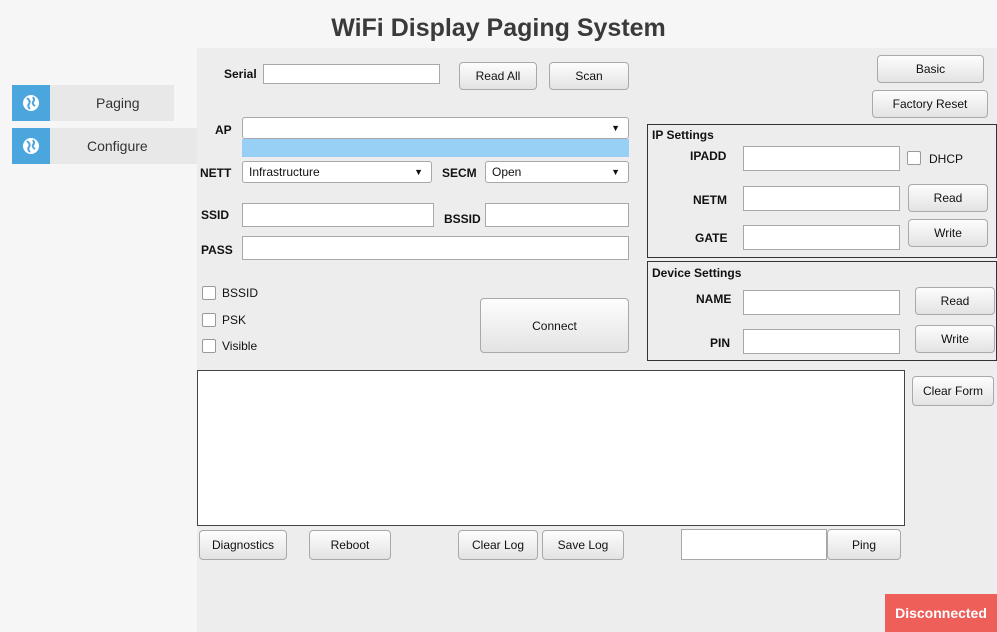 The width and height of the screenshot is (997, 632). I want to click on ping-button: Ping, so click(864, 544).